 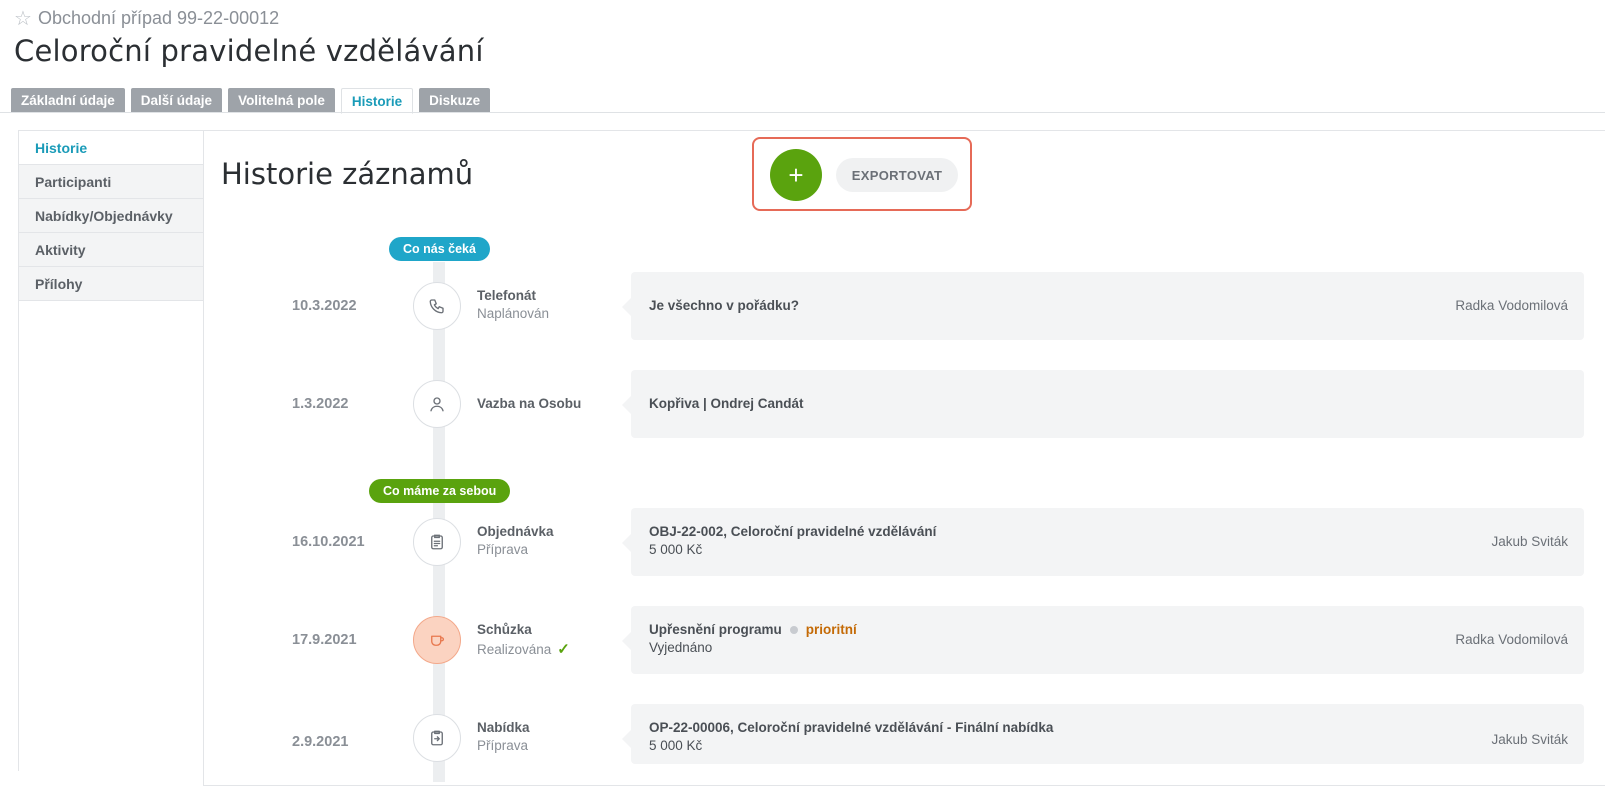 I want to click on entry-result: Vyjednáno, so click(x=681, y=647).